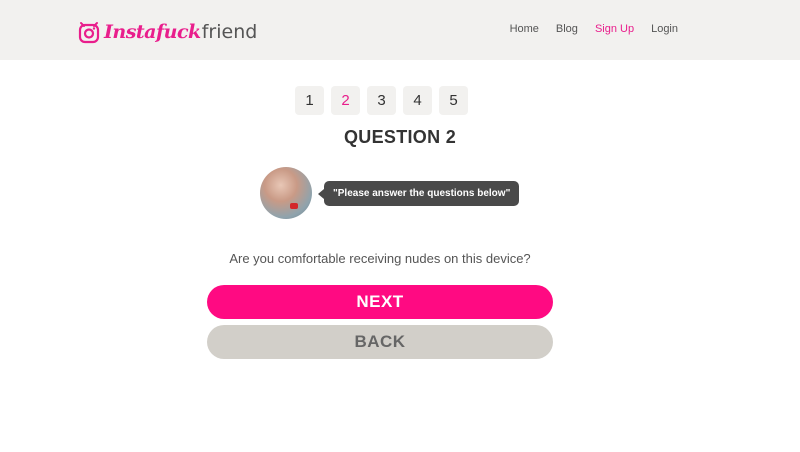 This screenshot has width=800, height=452. I want to click on site-logo: Instafuck friend, so click(167, 32).